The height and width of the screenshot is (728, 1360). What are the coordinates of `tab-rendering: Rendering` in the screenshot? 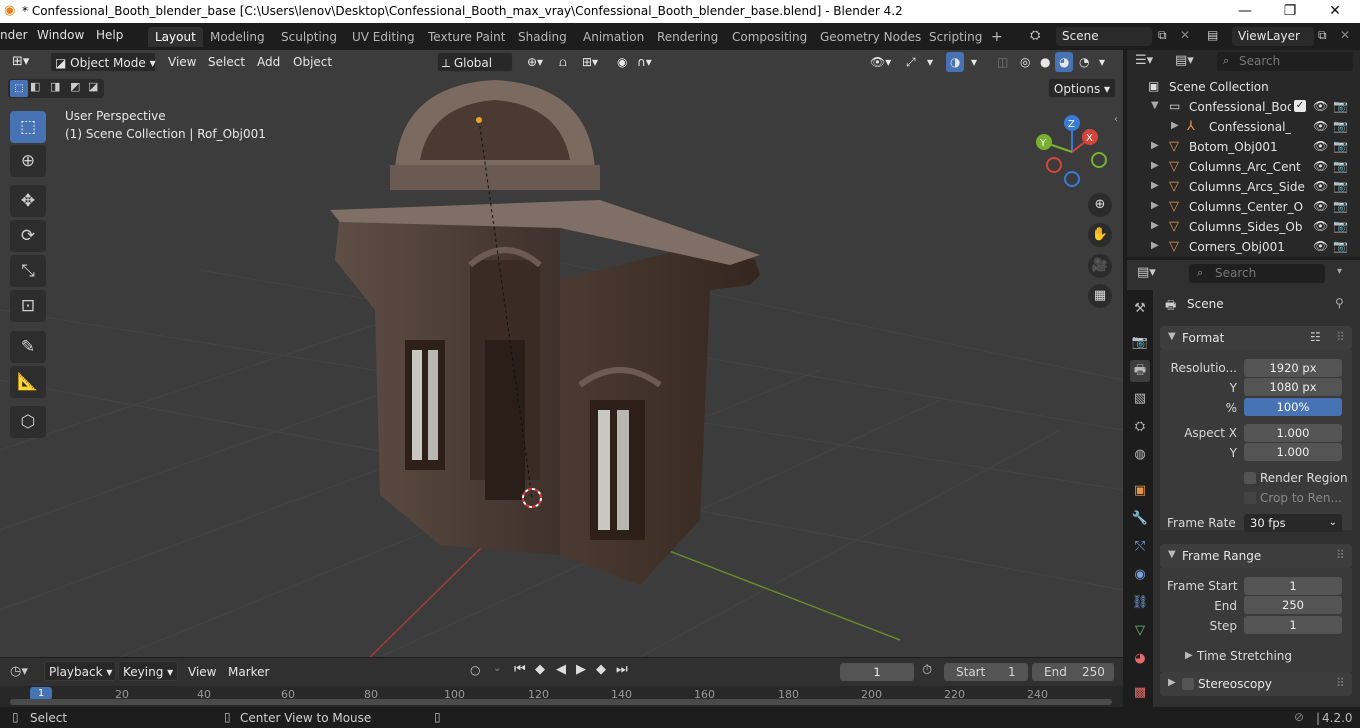 It's located at (687, 37).